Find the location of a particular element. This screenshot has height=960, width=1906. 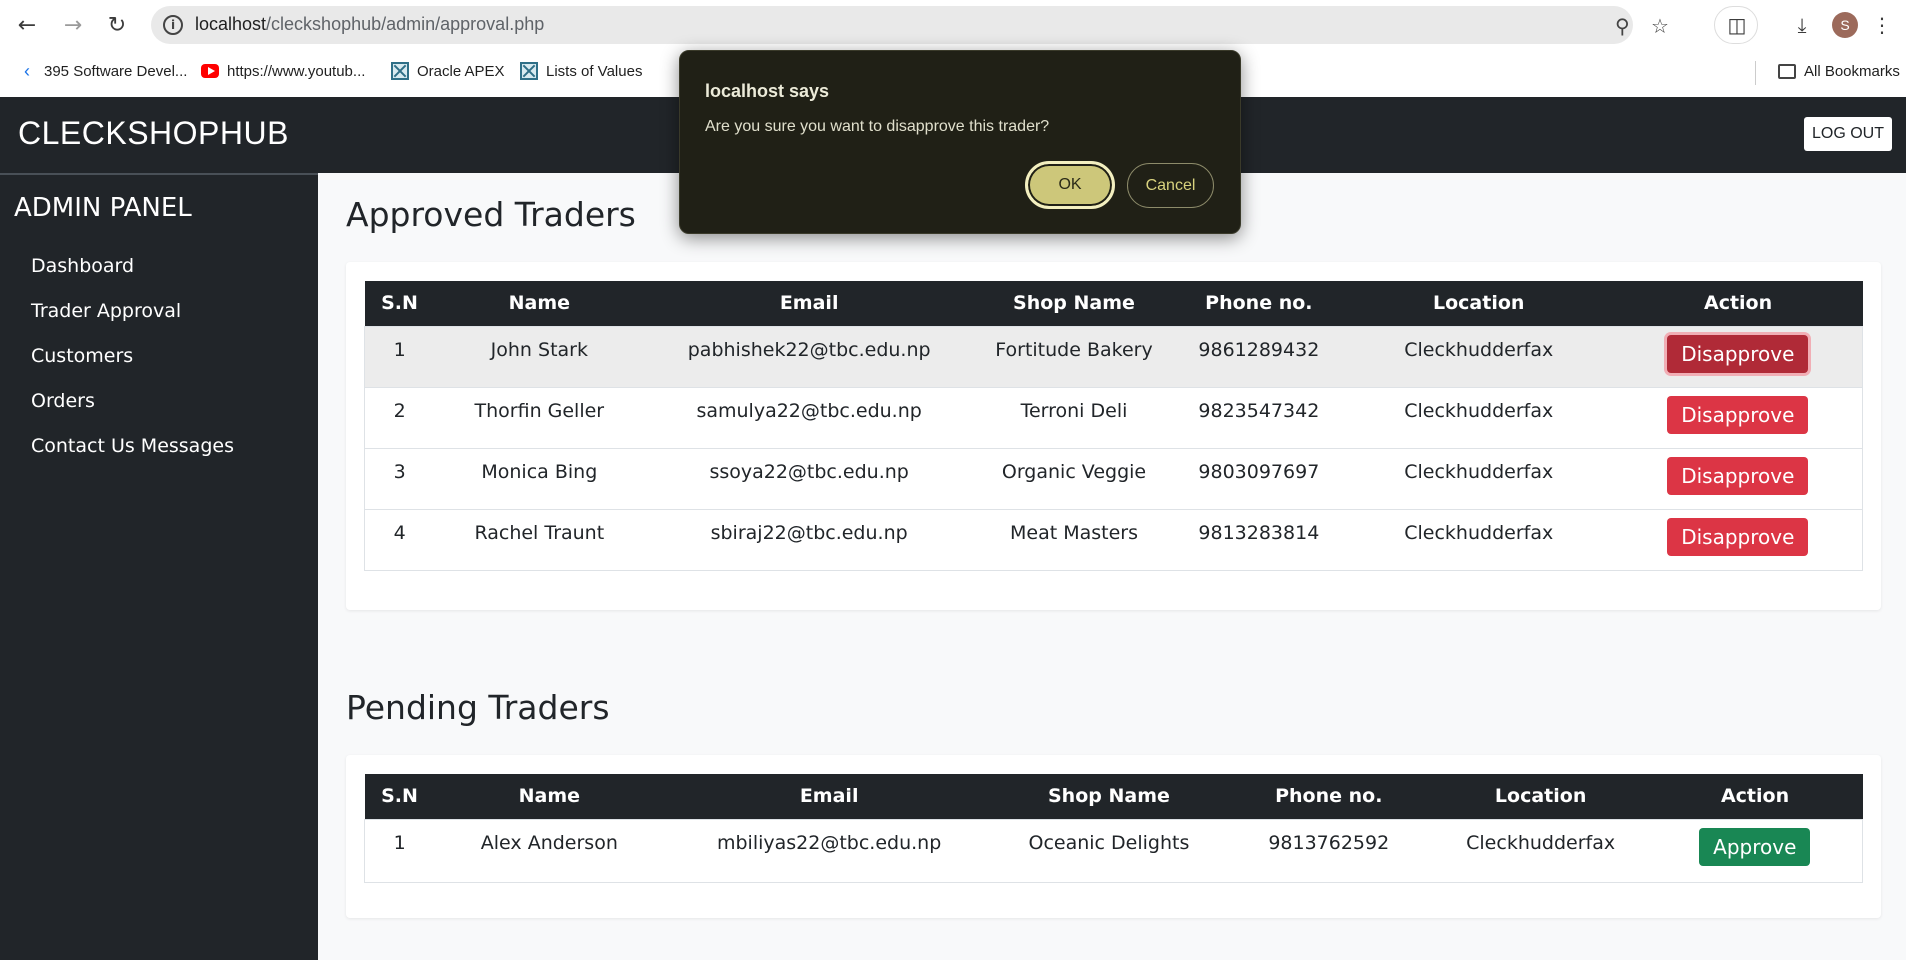

cell-email: ssoya22@tbc.edu.np is located at coordinates (809, 478).